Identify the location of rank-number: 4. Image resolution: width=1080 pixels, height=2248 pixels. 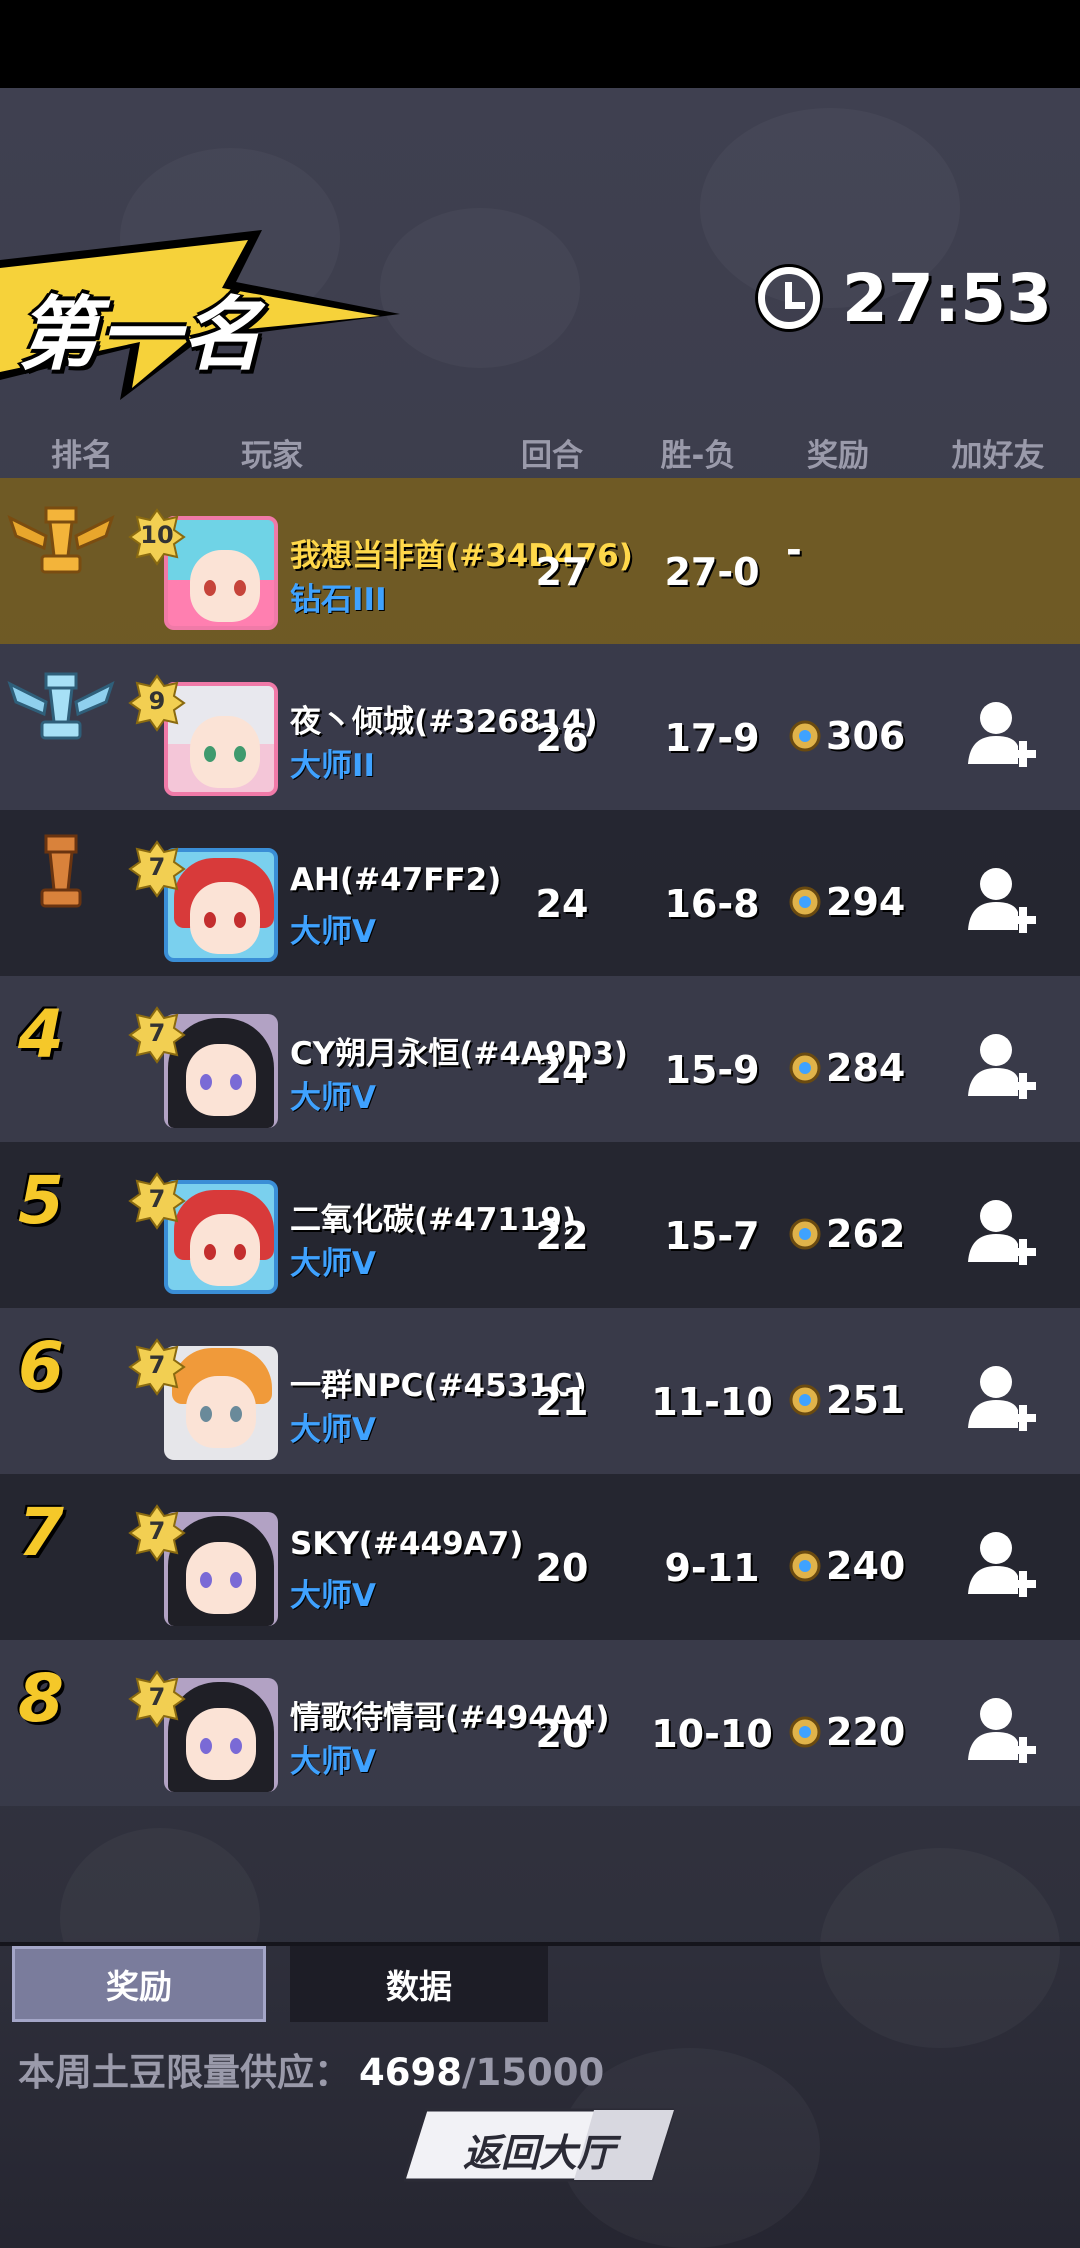
(41, 1034).